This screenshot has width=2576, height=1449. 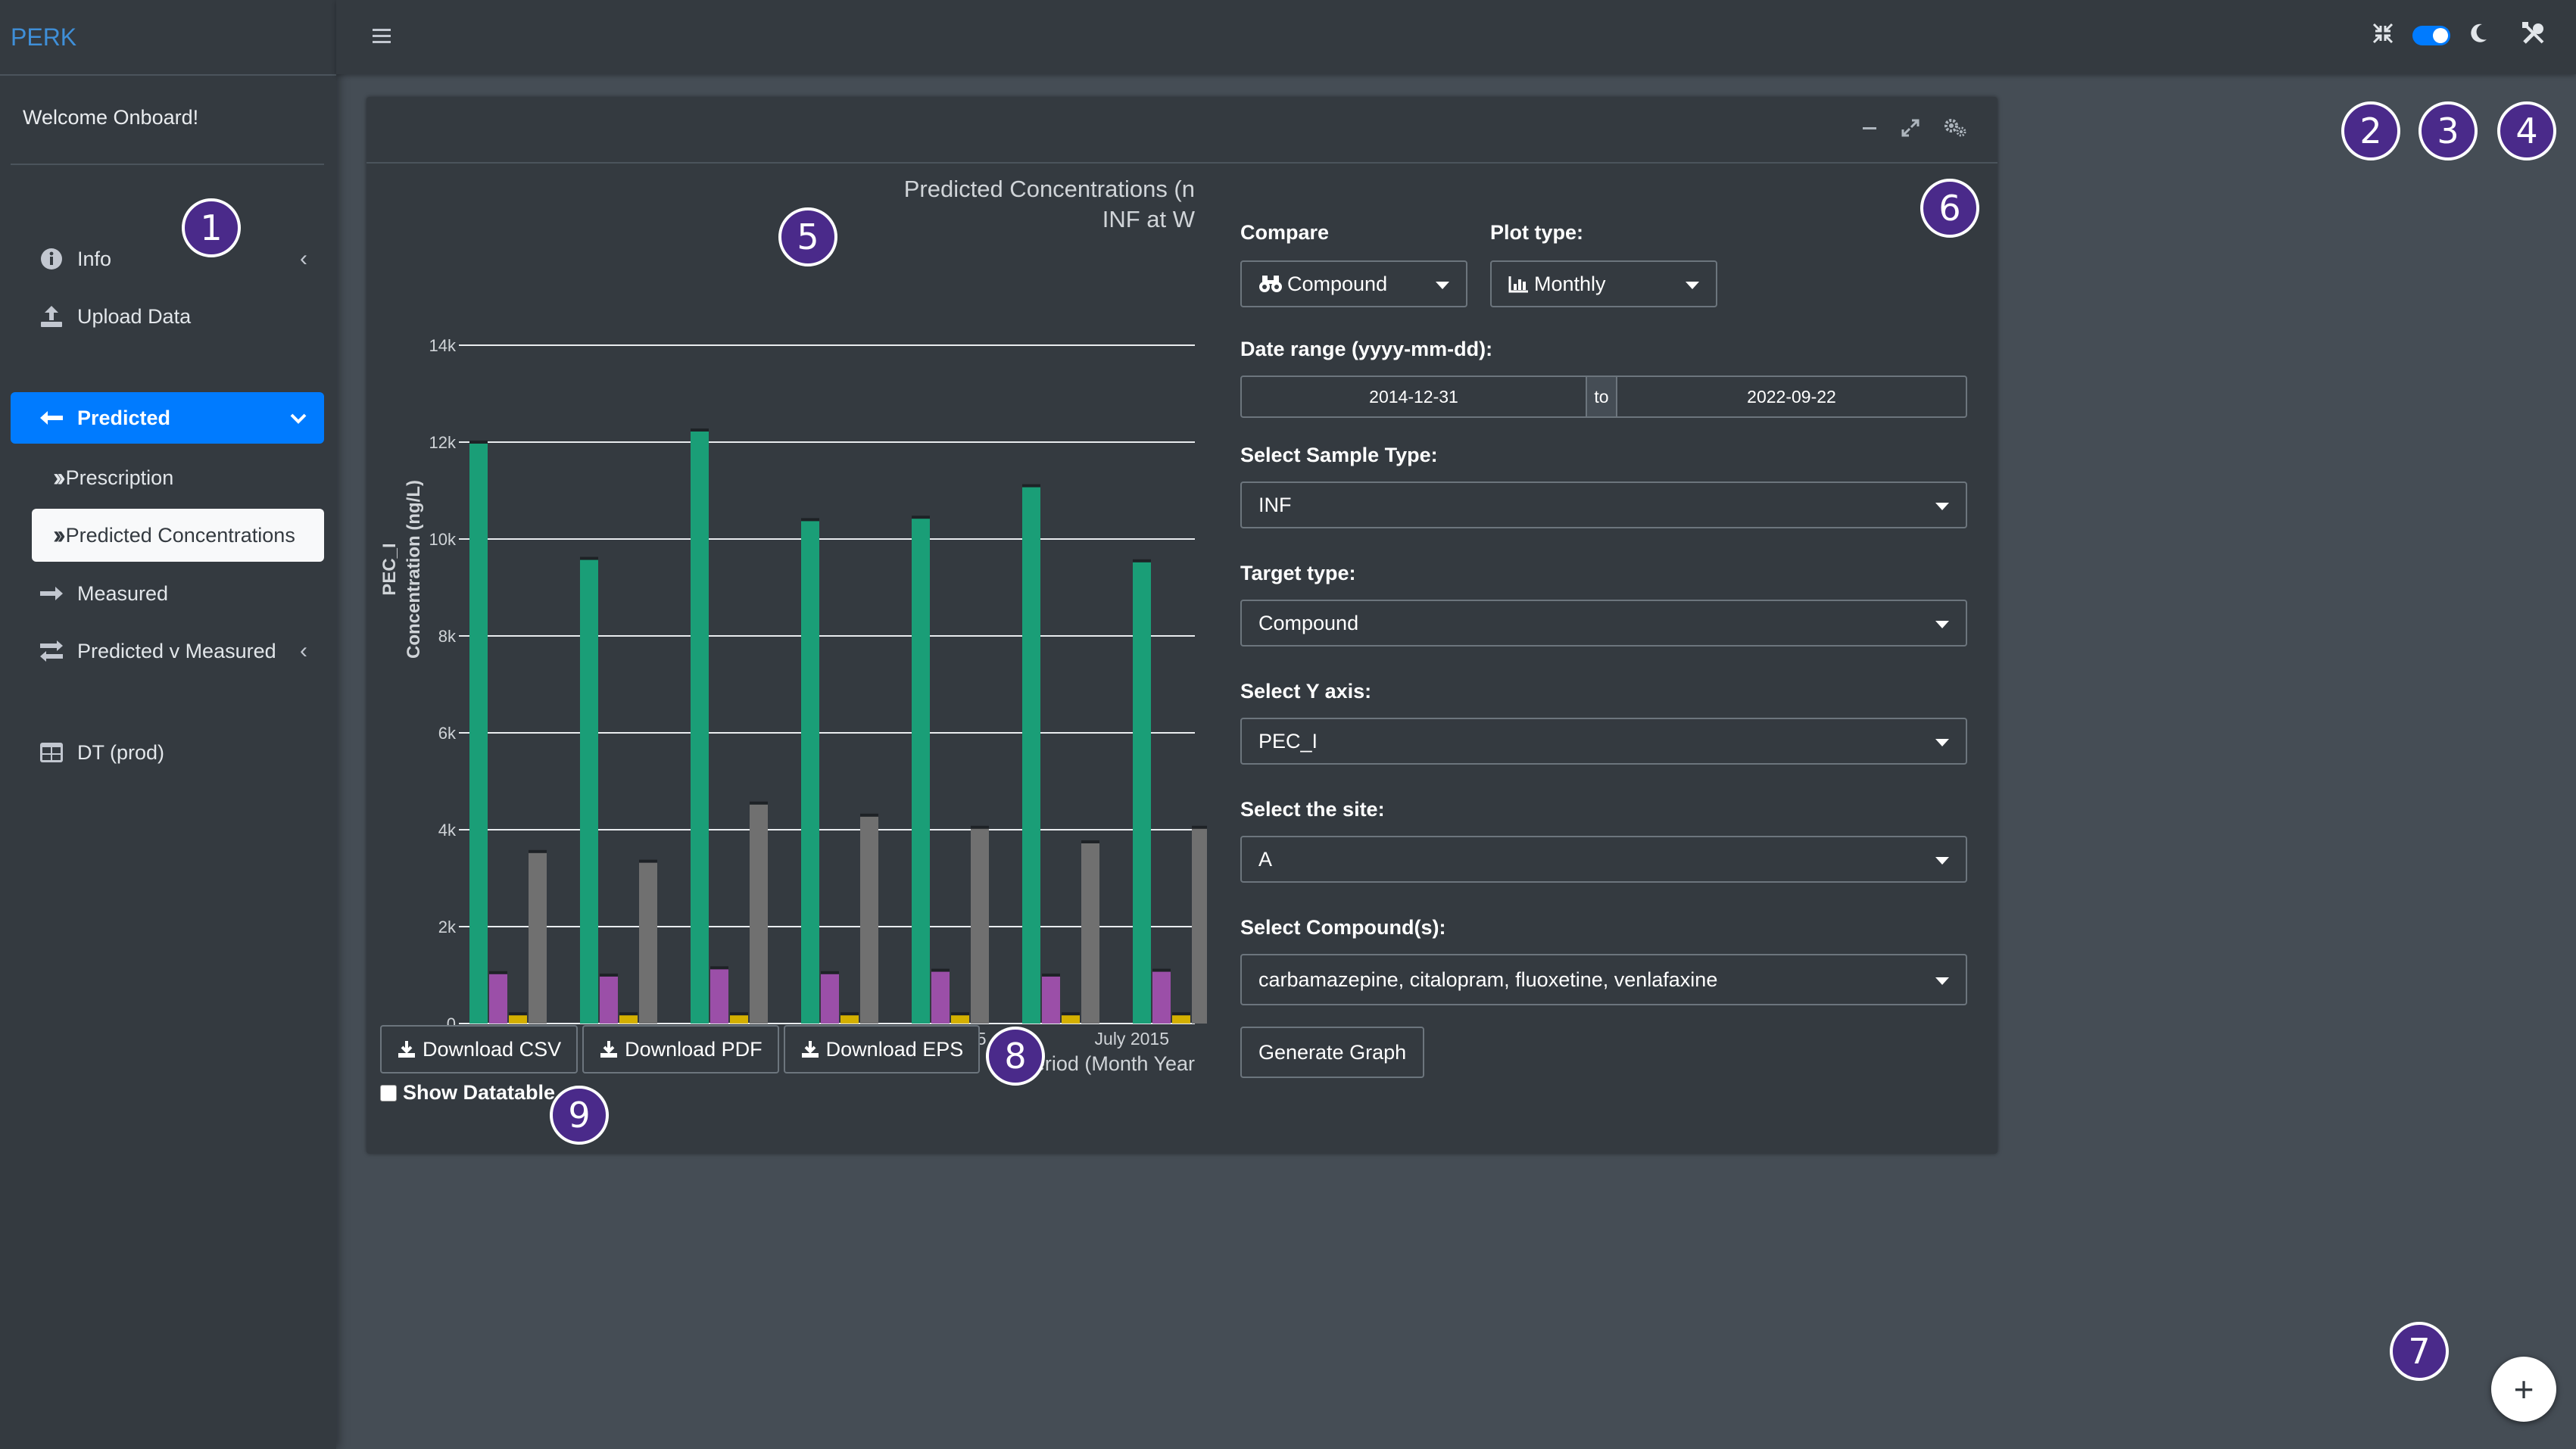 I want to click on chart-title: Predicted Concentrations (n, so click(x=1049, y=189).